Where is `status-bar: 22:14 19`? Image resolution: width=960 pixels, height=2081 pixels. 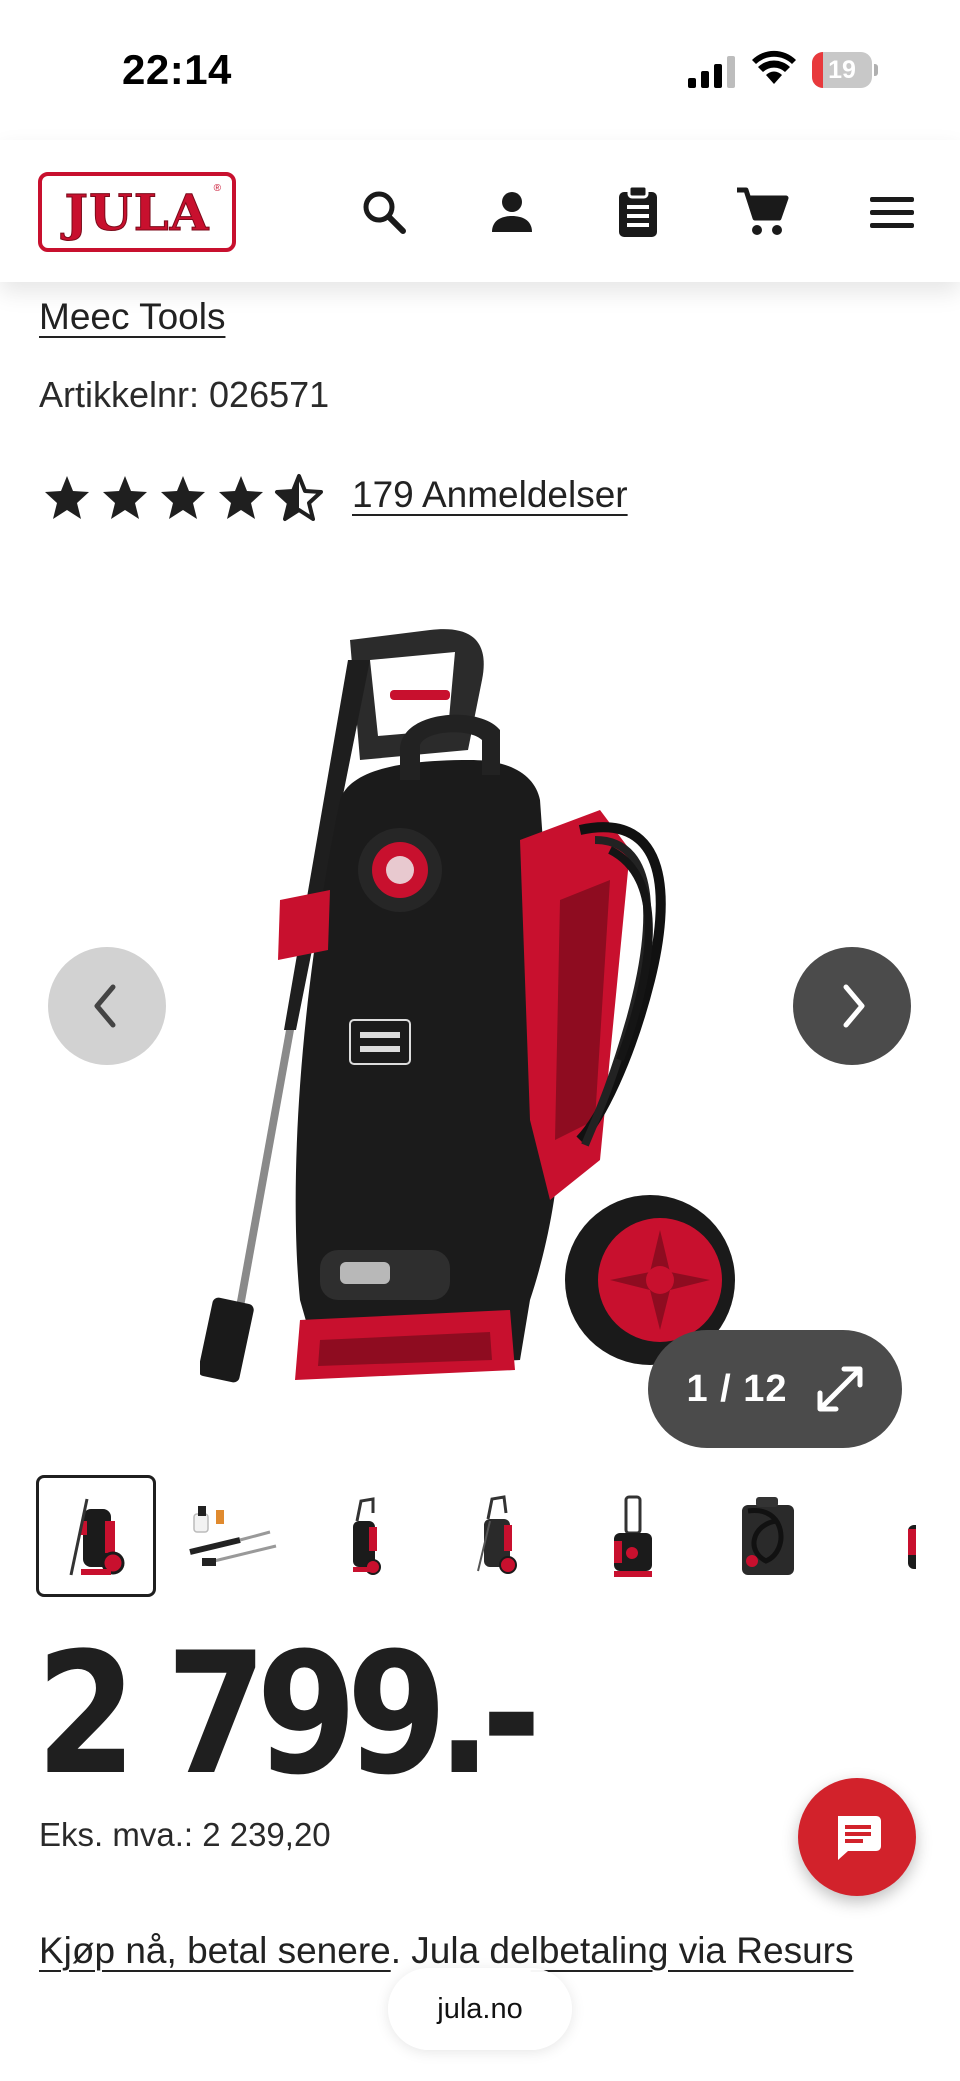
status-bar: 22:14 19 is located at coordinates (480, 70).